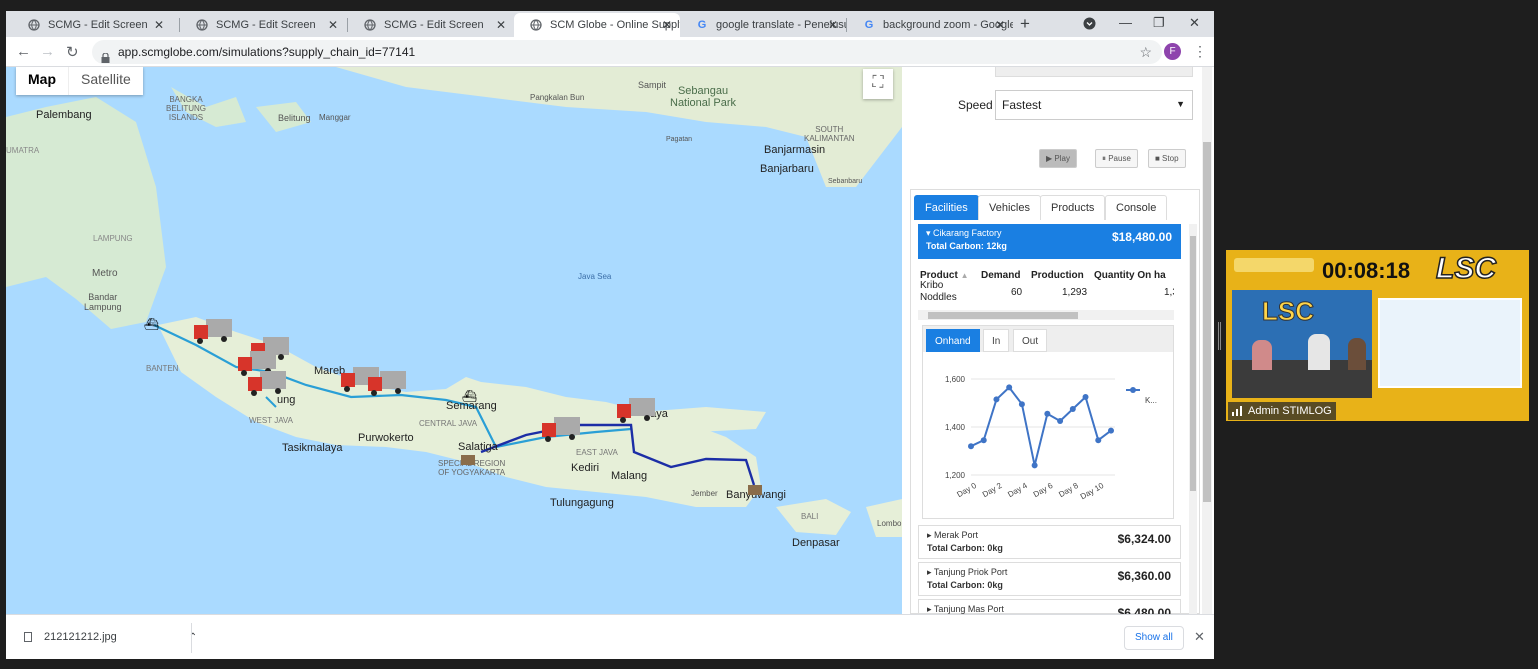  What do you see at coordinates (1009, 207) in the screenshot?
I see `tab-vehicles: Vehicles` at bounding box center [1009, 207].